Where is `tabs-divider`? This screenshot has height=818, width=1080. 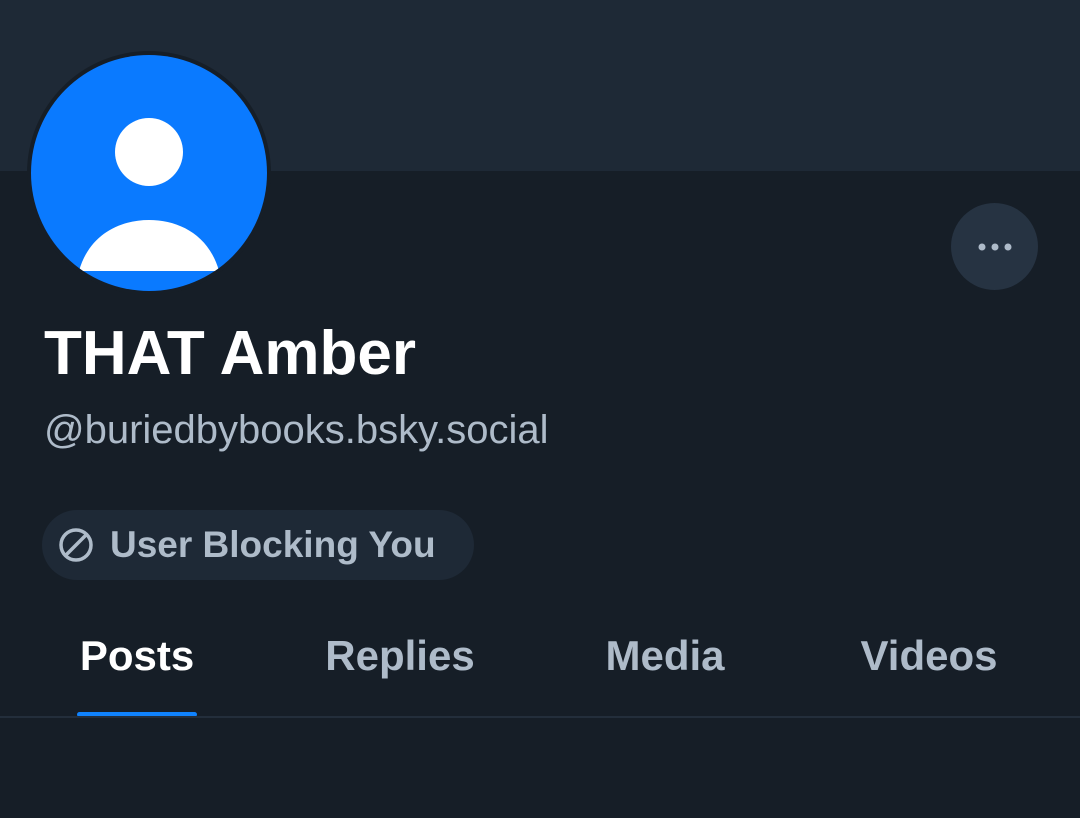
tabs-divider is located at coordinates (540, 717).